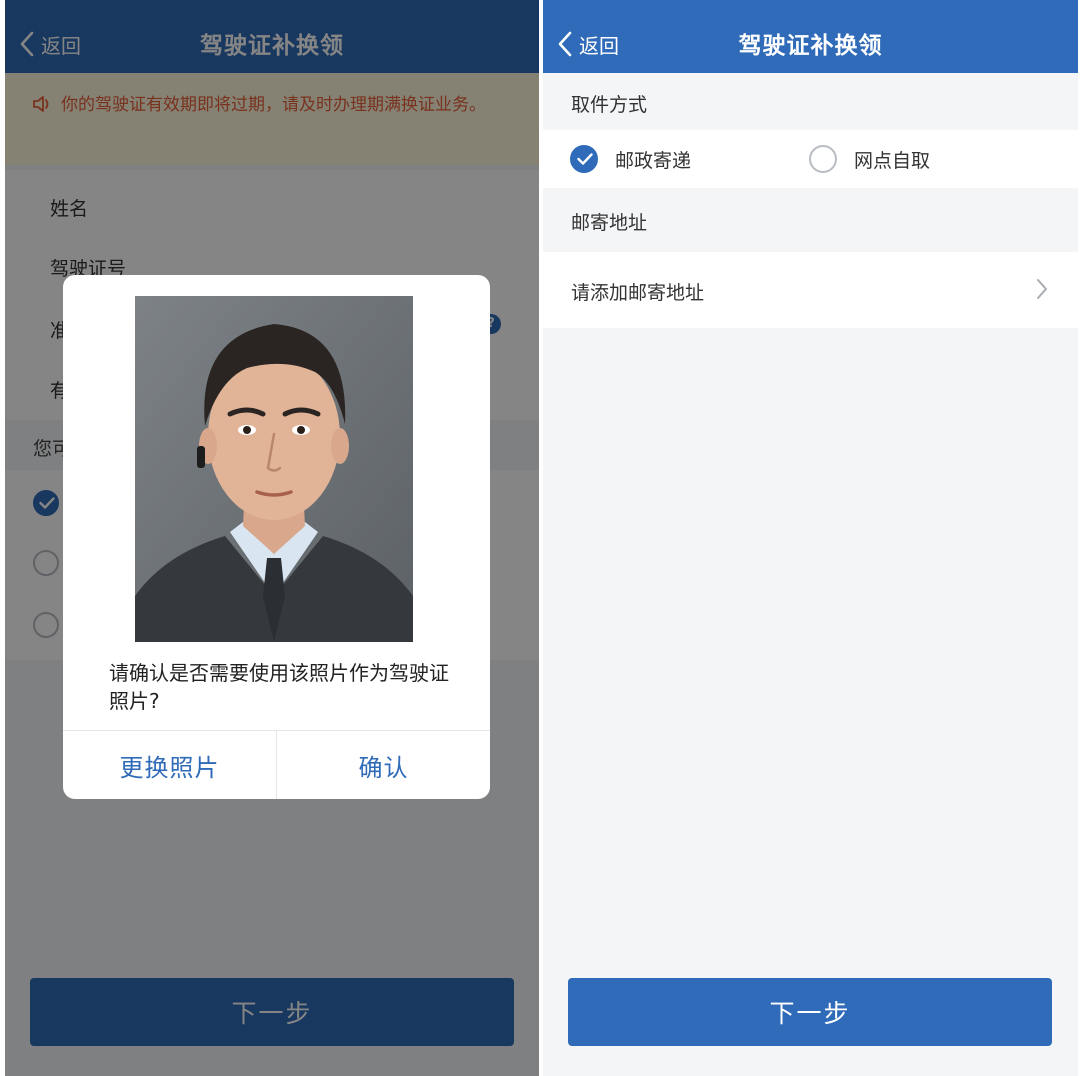  Describe the element at coordinates (823, 159) in the screenshot. I see `radio-self-pickup` at that location.